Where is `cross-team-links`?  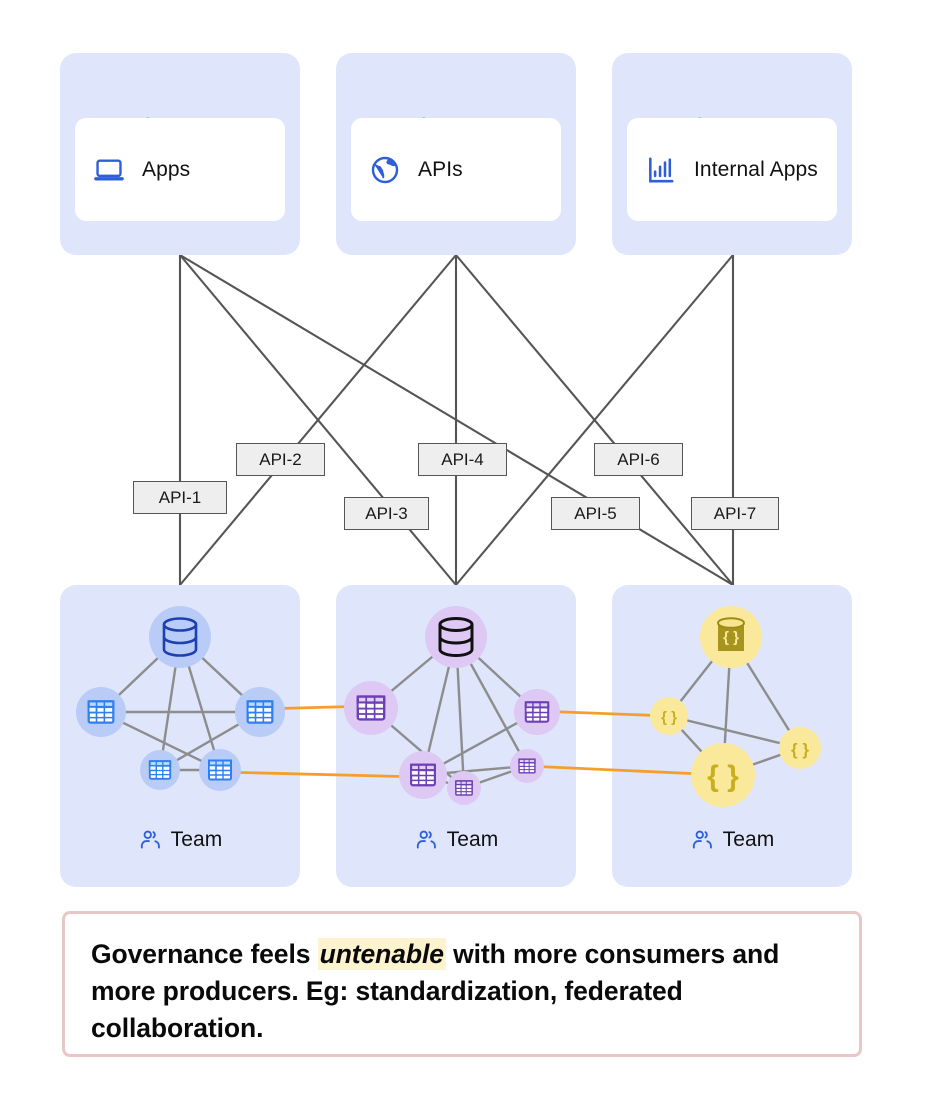
cross-team-links is located at coordinates (471, 741).